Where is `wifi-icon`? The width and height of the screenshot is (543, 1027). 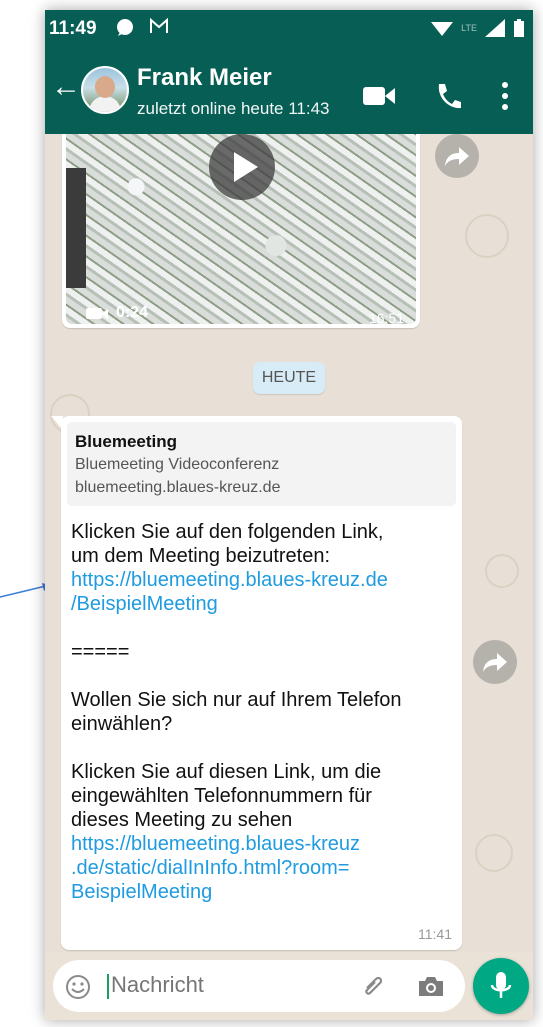
wifi-icon is located at coordinates (442, 29).